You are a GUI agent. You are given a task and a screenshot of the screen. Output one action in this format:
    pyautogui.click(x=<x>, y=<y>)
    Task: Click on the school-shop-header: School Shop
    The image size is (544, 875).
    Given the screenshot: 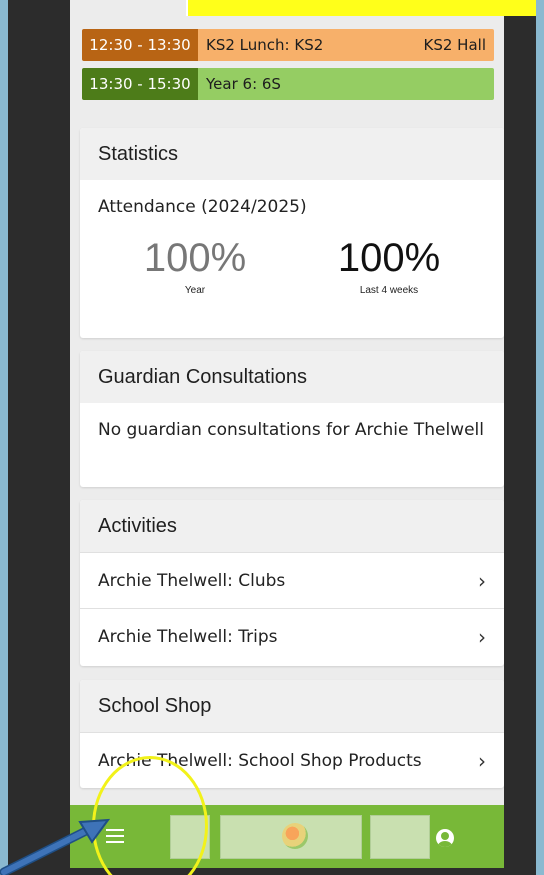 What is the action you would take?
    pyautogui.click(x=292, y=706)
    